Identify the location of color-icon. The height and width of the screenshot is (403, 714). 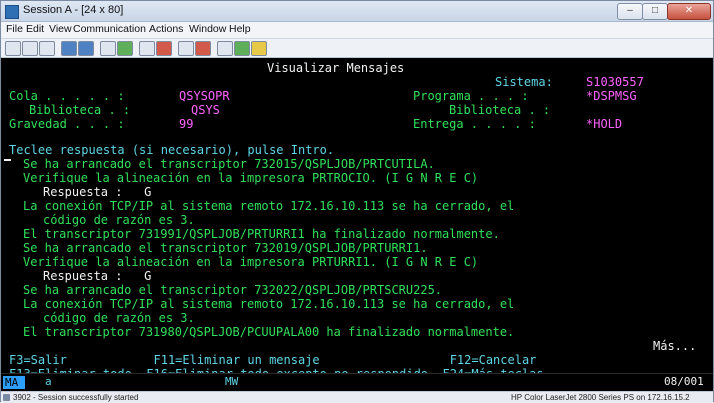
(125, 48).